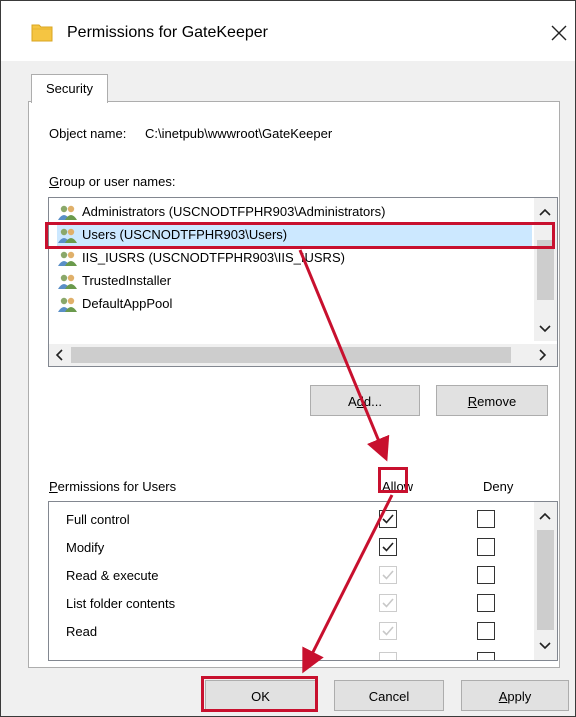  I want to click on apply-button-label-rest: pply, so click(519, 696).